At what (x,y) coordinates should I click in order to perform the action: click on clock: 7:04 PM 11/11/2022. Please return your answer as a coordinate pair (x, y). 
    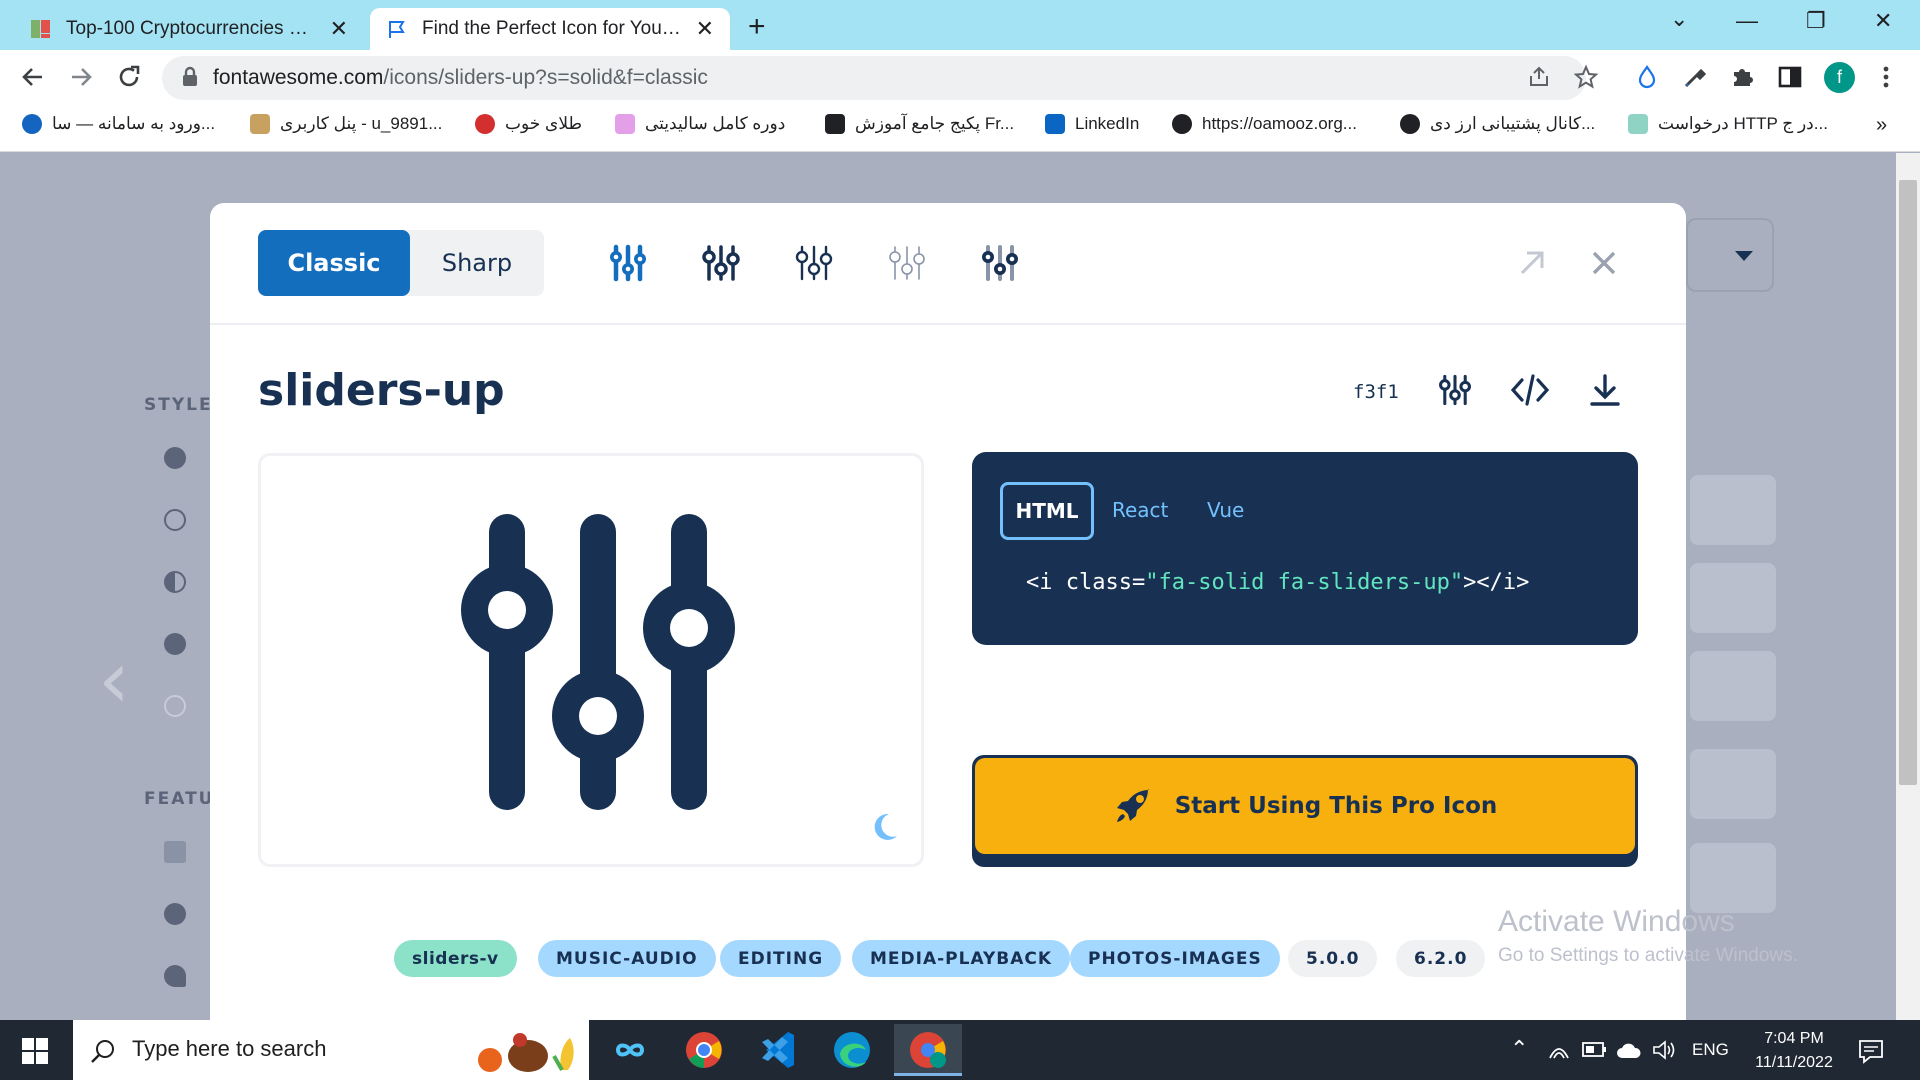
    Looking at the image, I should click on (1794, 1051).